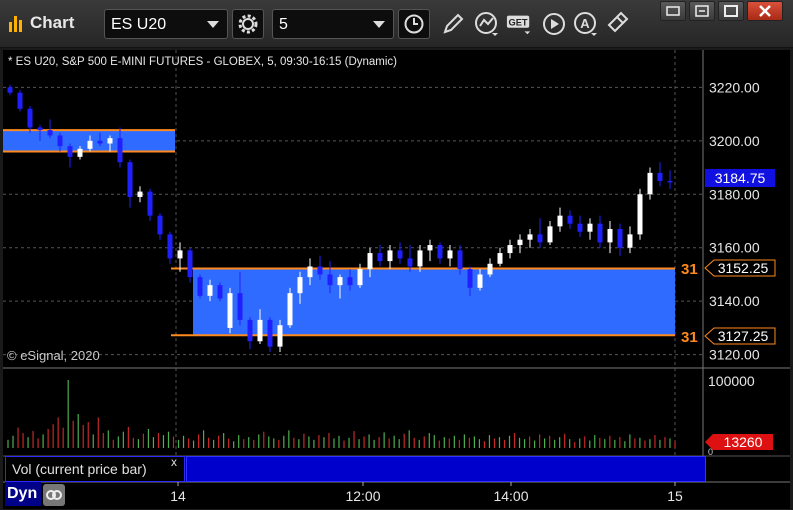  Describe the element at coordinates (734, 248) in the screenshot. I see `price-axis-label: 3160.00` at that location.